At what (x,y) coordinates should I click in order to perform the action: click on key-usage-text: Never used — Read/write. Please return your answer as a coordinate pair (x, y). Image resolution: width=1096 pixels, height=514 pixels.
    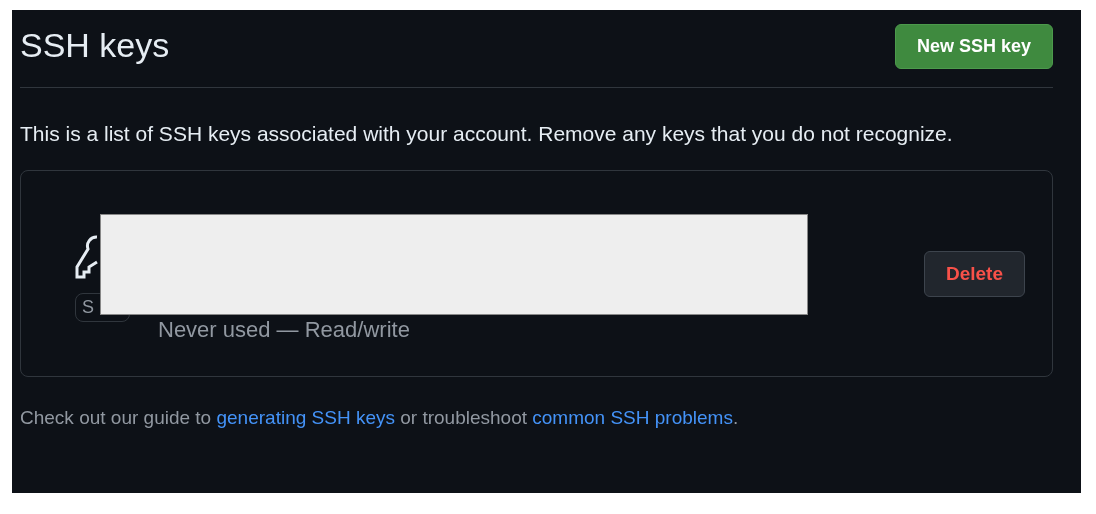
    Looking at the image, I should click on (284, 329).